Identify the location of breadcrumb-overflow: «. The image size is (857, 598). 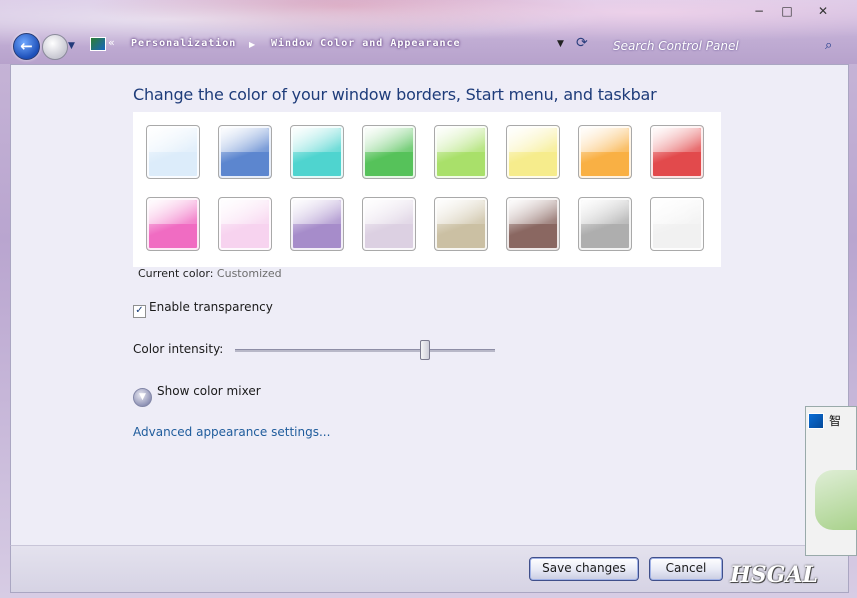
(111, 42).